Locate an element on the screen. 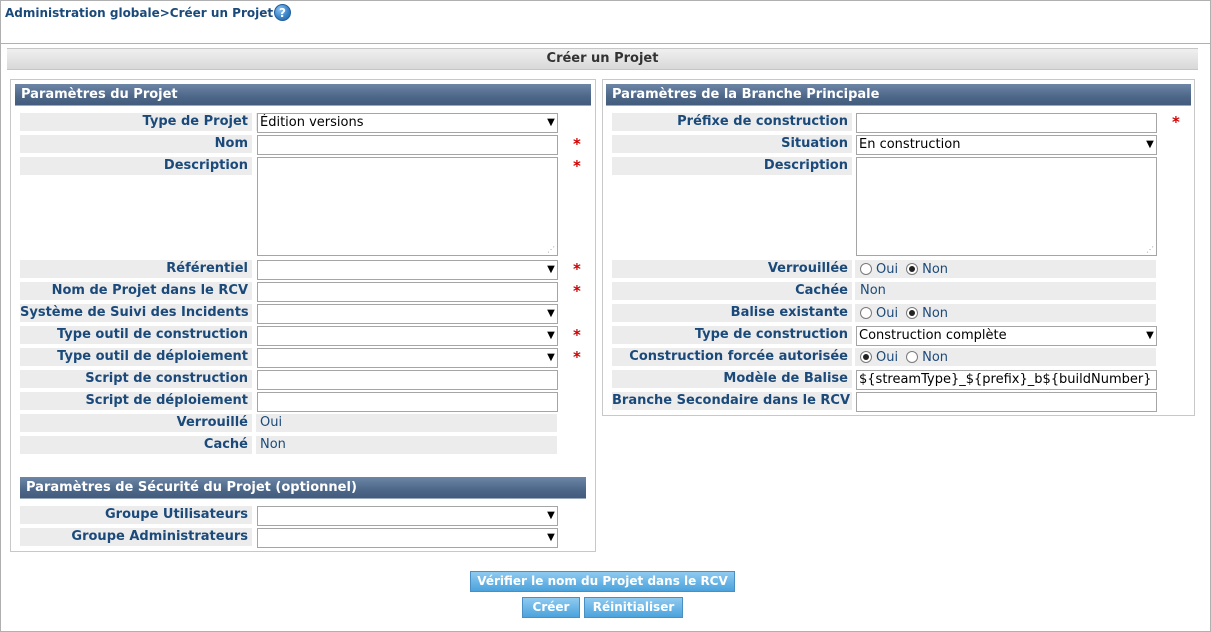 Image resolution: width=1211 pixels, height=632 pixels. existing-tag-radios: Oui Non is located at coordinates (908, 314).